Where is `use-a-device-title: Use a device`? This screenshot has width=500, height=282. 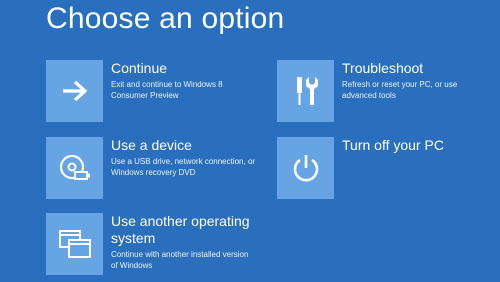
use-a-device-title: Use a device is located at coordinates (151, 145).